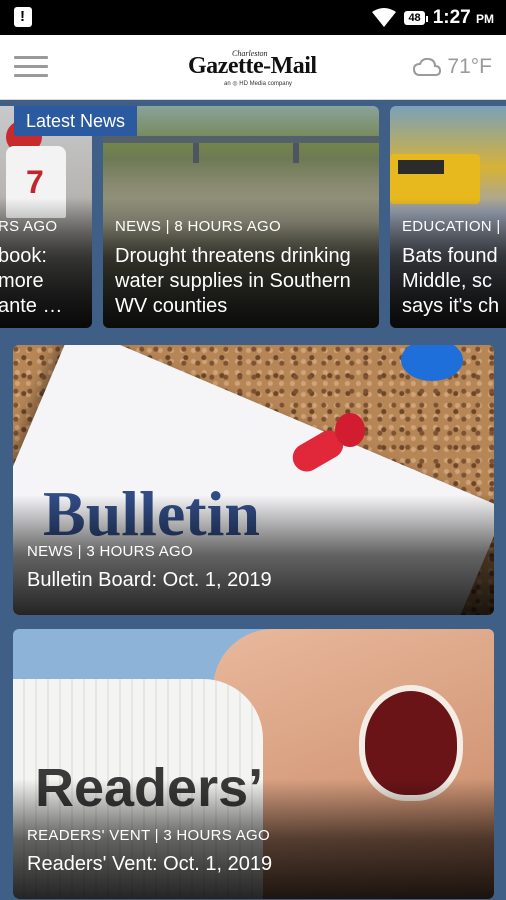 This screenshot has height=900, width=506. What do you see at coordinates (427, 66) in the screenshot?
I see `cloud-icon` at bounding box center [427, 66].